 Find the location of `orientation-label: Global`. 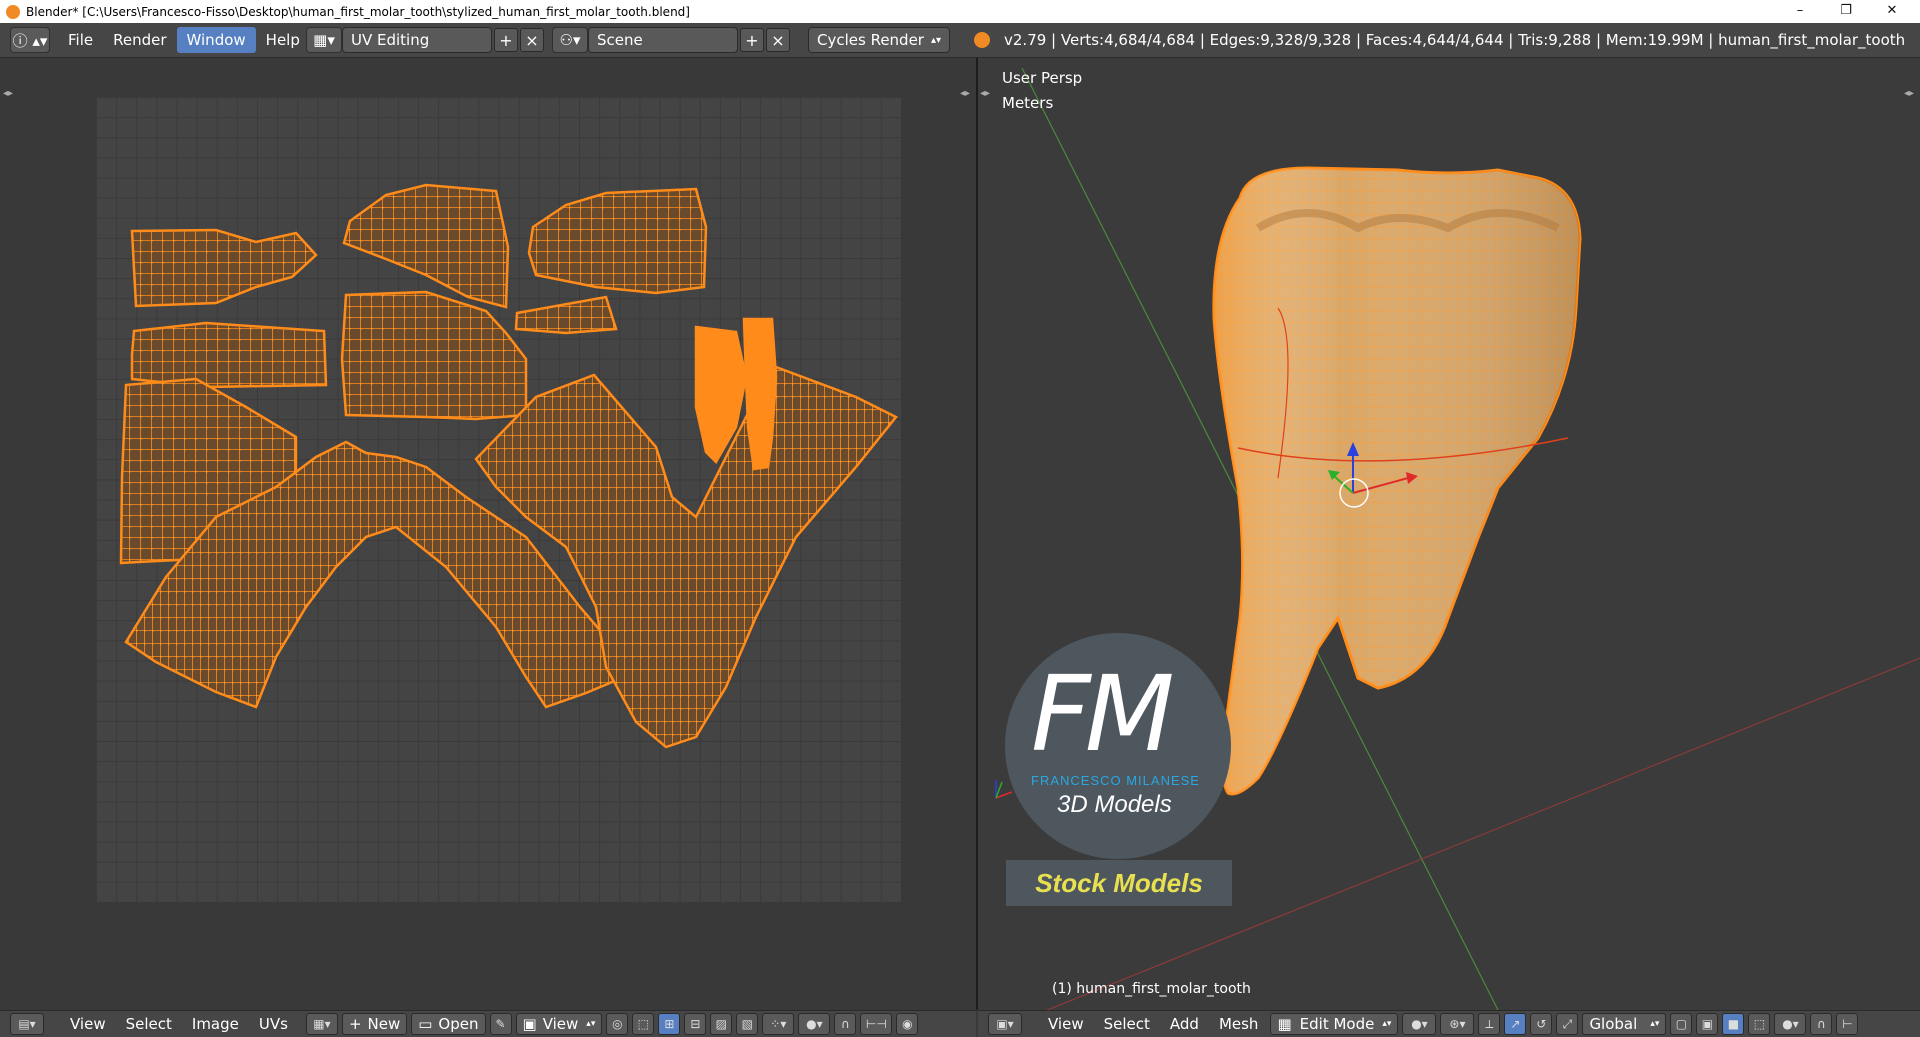

orientation-label: Global is located at coordinates (1613, 1024).